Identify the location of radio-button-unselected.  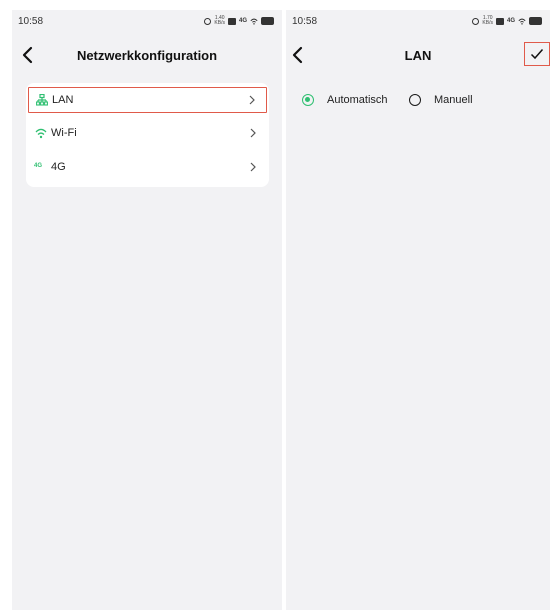
(415, 100).